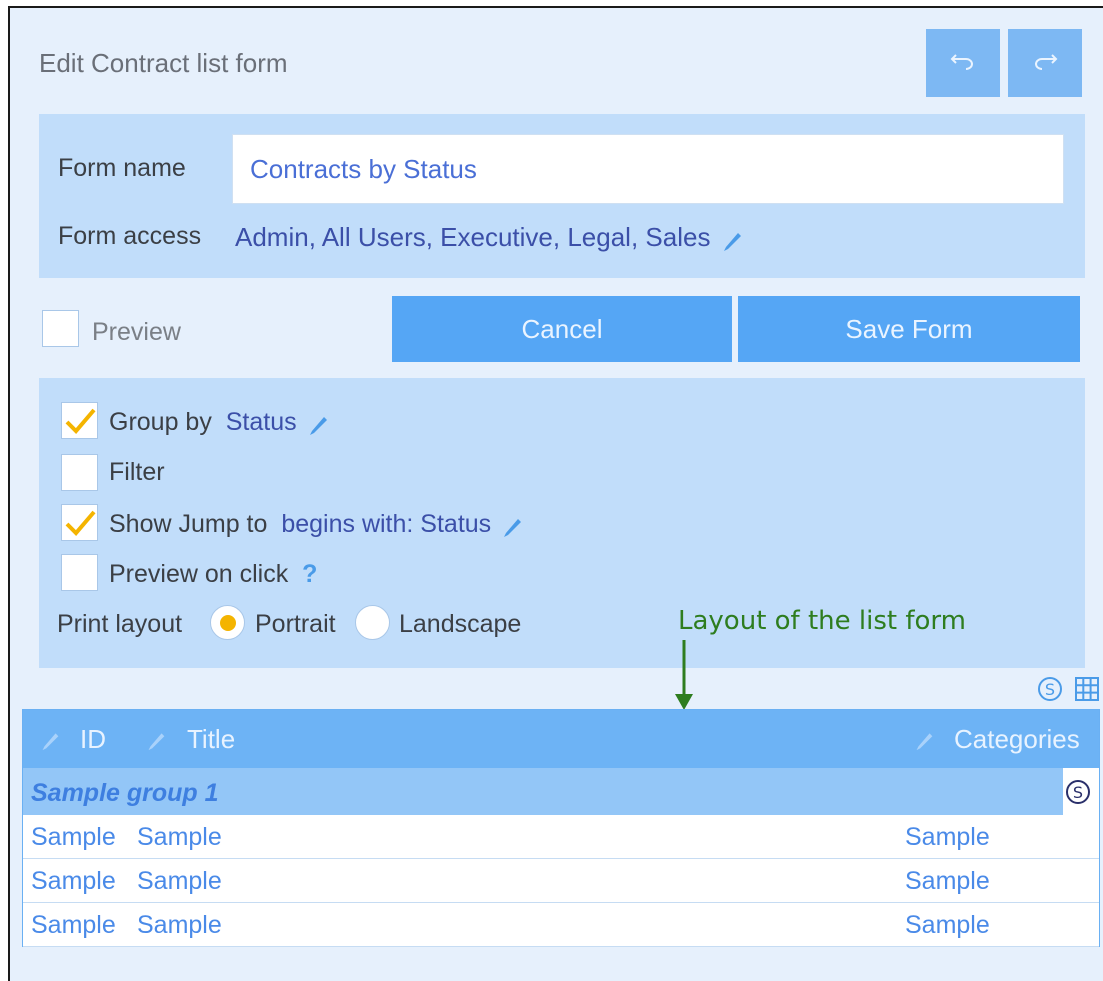  What do you see at coordinates (561, 739) in the screenshot?
I see `table-header: ID Title Categories` at bounding box center [561, 739].